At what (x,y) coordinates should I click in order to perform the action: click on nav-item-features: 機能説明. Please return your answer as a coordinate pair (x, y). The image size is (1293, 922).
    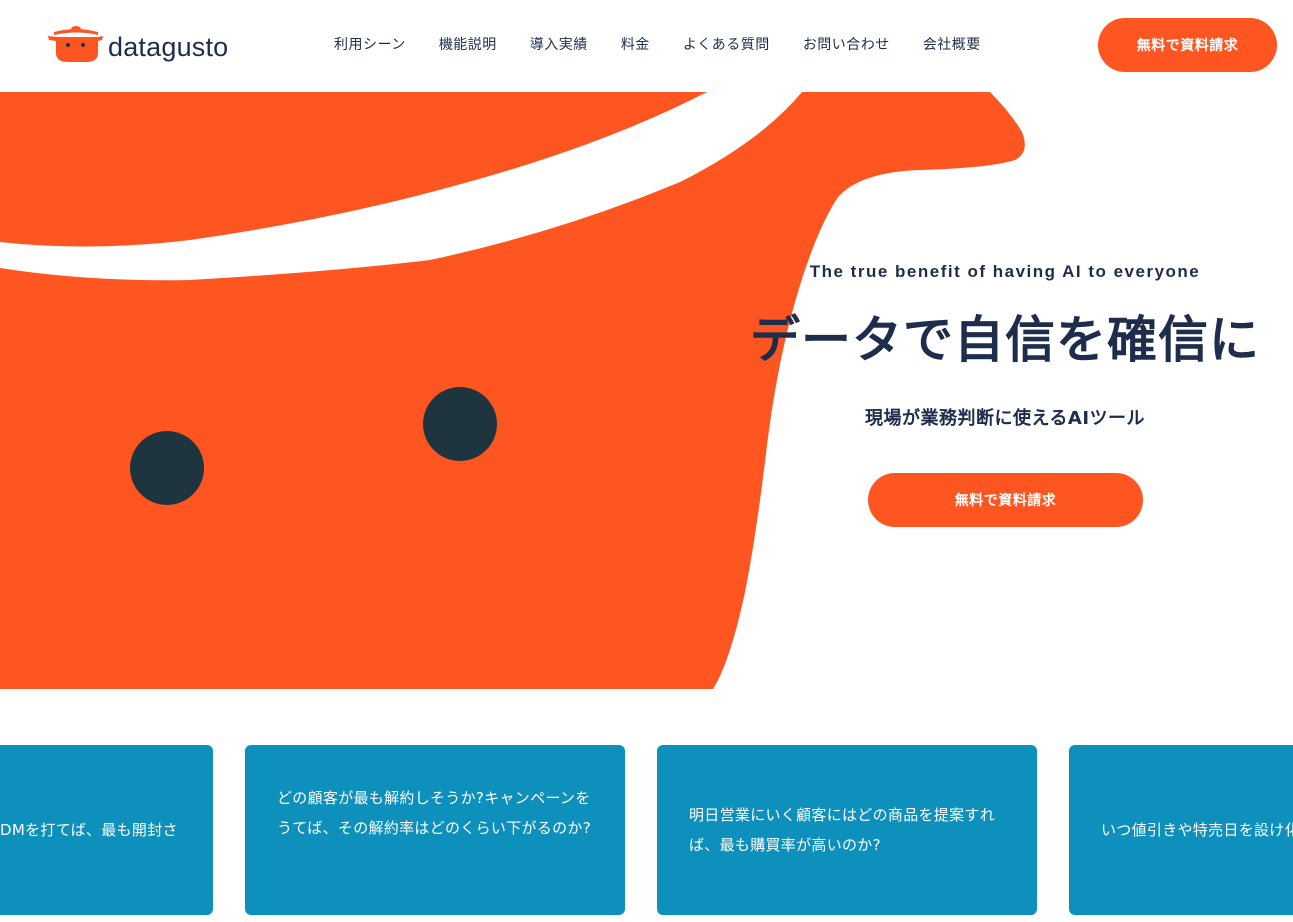
    Looking at the image, I should click on (468, 44).